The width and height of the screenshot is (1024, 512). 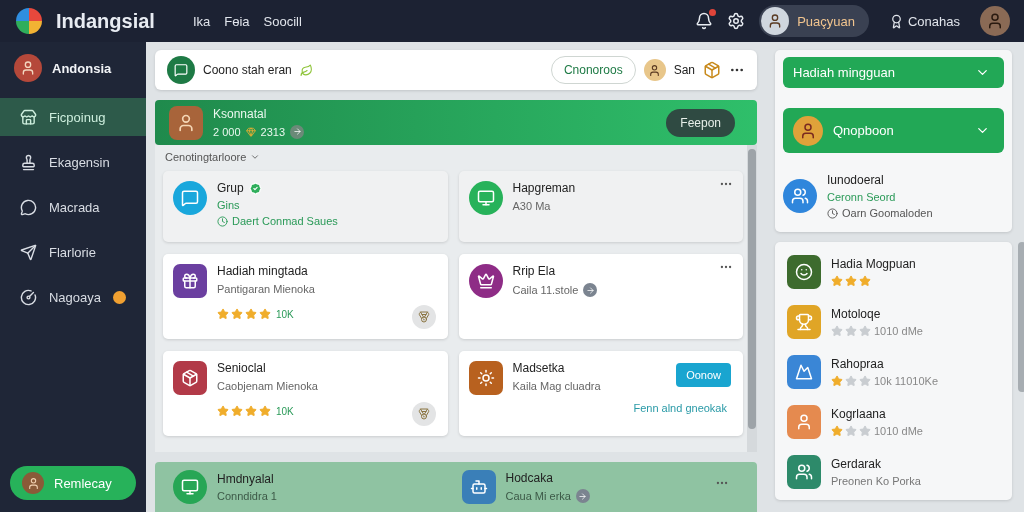 I want to click on leaderboard-row: Gerdarak Preonen Ko Porka, so click(x=895, y=472).